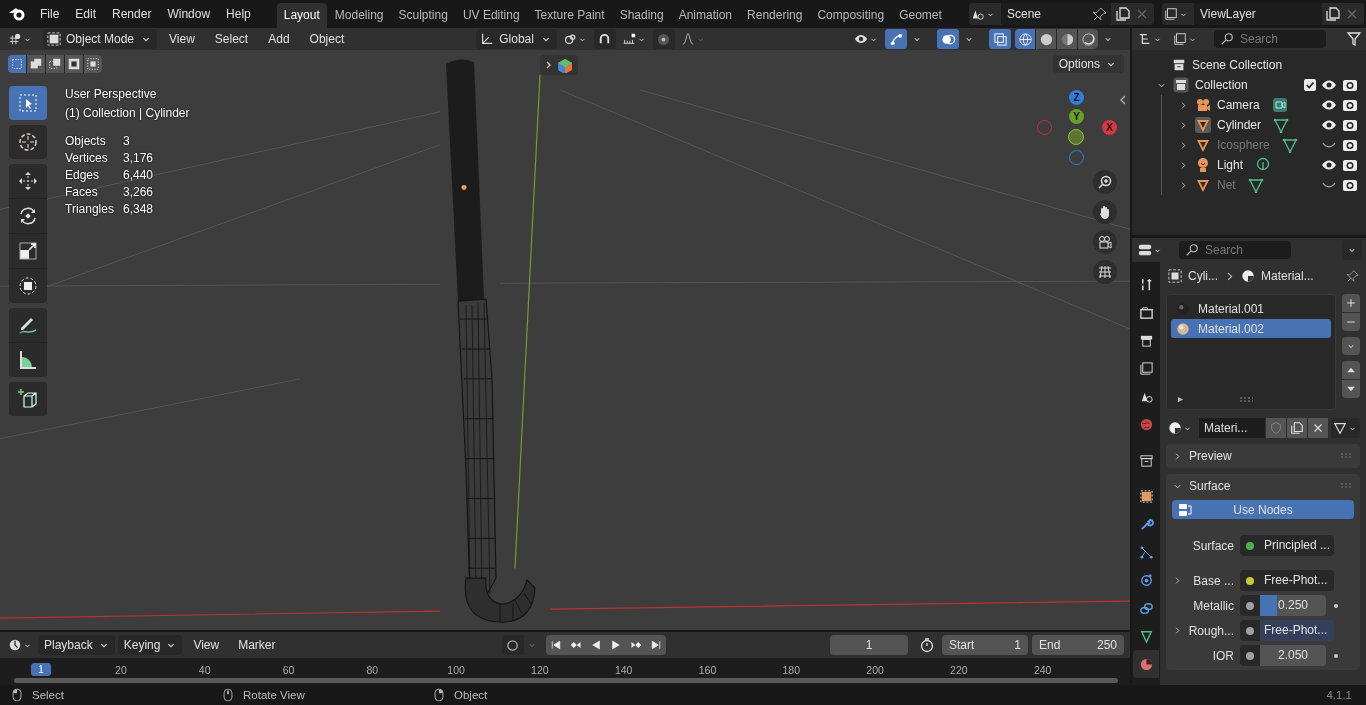 This screenshot has height=705, width=1366. What do you see at coordinates (83, 175) in the screenshot?
I see `stat-label: Edges` at bounding box center [83, 175].